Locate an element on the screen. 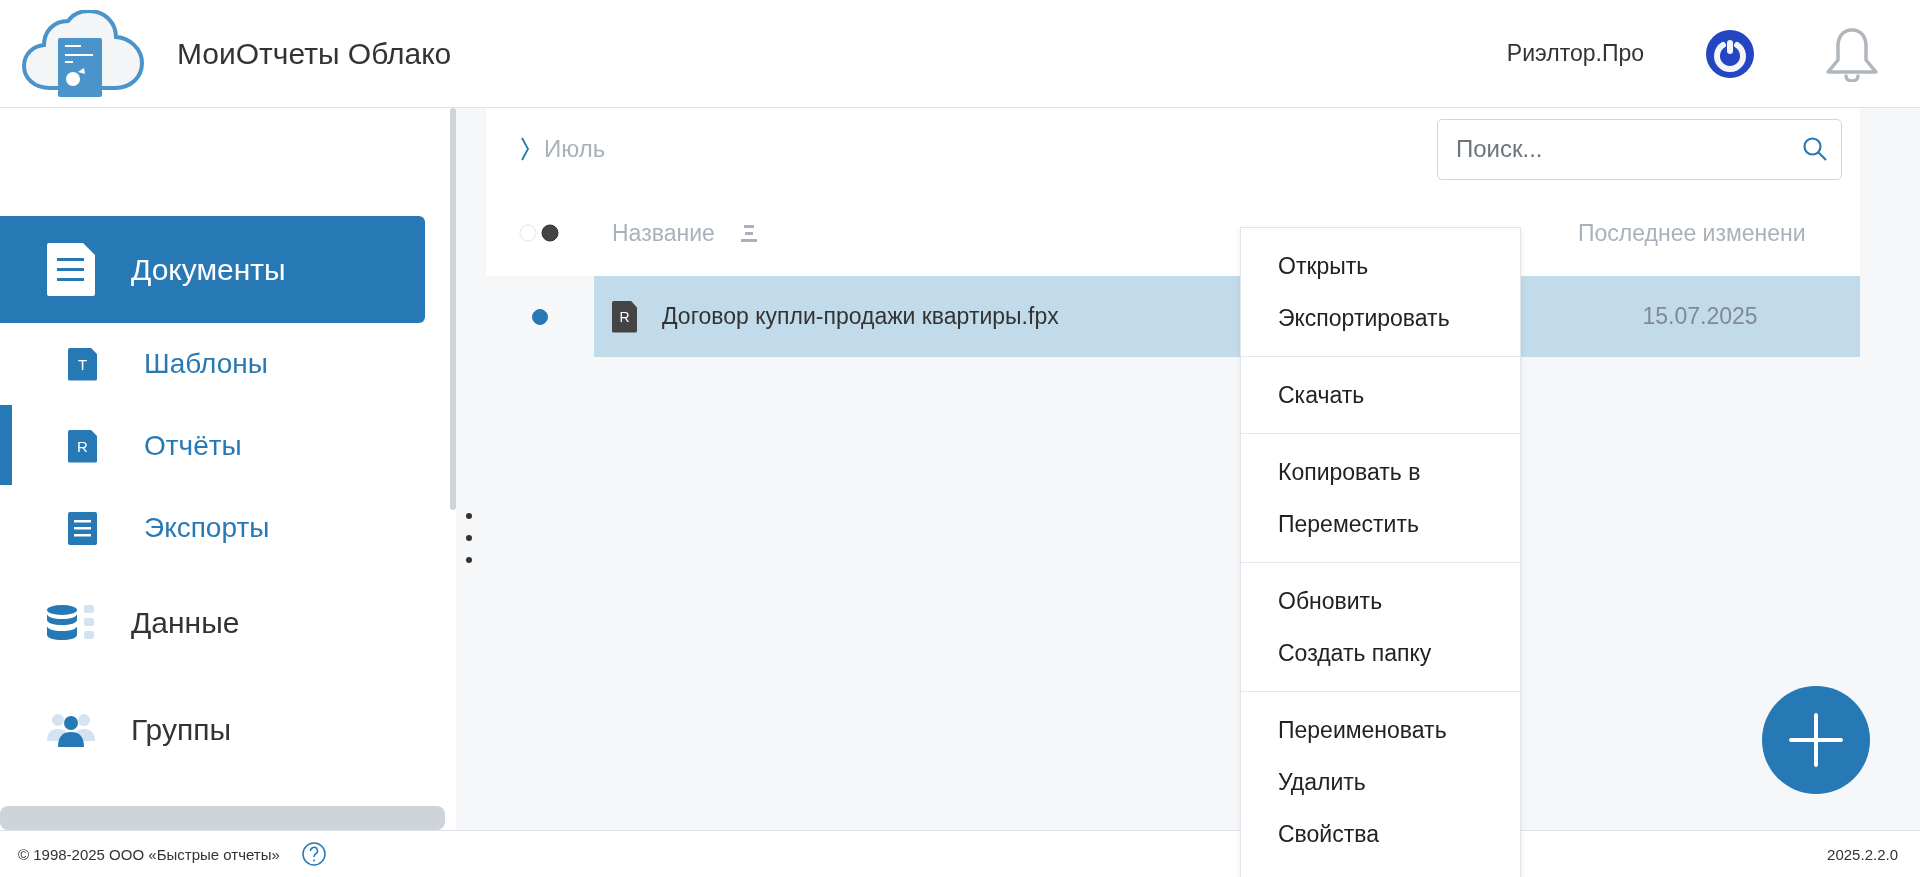  version-text: 2025.2.2.0 is located at coordinates (1862, 854).